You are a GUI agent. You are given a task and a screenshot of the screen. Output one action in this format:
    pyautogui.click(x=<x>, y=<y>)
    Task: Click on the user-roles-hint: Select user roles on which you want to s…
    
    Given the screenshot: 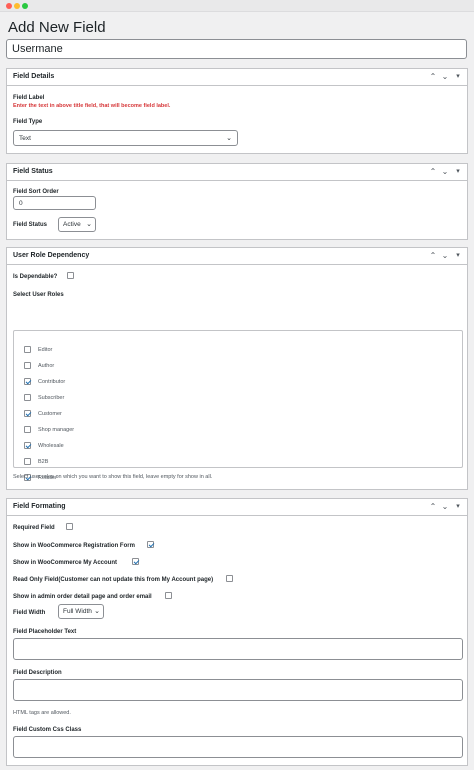 What is the action you would take?
    pyautogui.click(x=113, y=477)
    